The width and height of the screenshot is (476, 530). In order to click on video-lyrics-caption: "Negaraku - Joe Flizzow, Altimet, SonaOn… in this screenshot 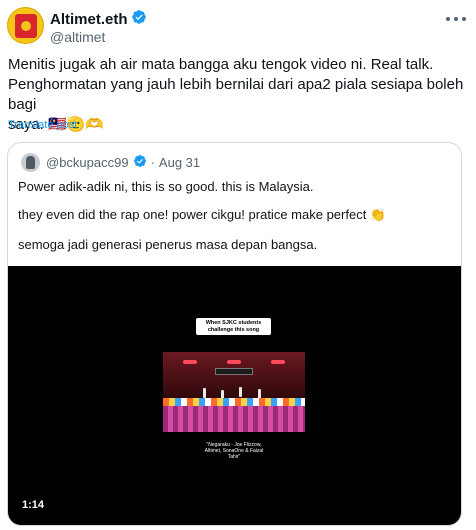, I will do `click(234, 451)`.